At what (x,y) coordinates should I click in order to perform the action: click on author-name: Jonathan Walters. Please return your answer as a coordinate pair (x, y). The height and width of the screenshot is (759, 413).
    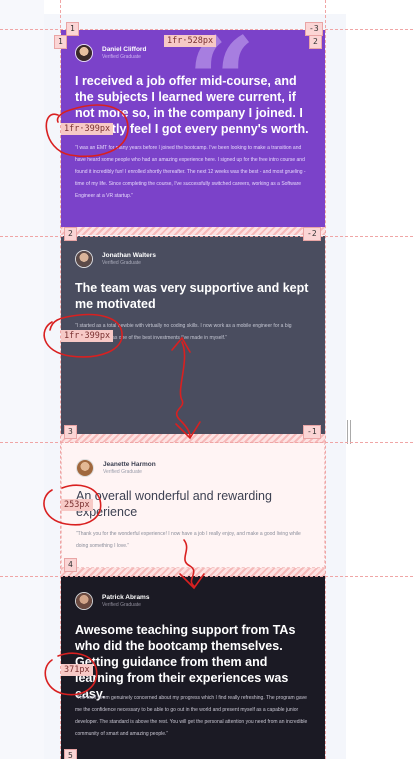
    Looking at the image, I should click on (129, 255).